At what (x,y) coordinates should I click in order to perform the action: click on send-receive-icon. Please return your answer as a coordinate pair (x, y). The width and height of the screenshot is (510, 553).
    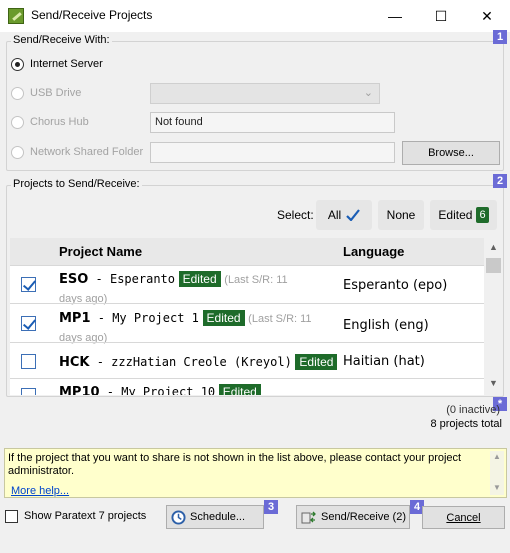
    Looking at the image, I should click on (308, 517).